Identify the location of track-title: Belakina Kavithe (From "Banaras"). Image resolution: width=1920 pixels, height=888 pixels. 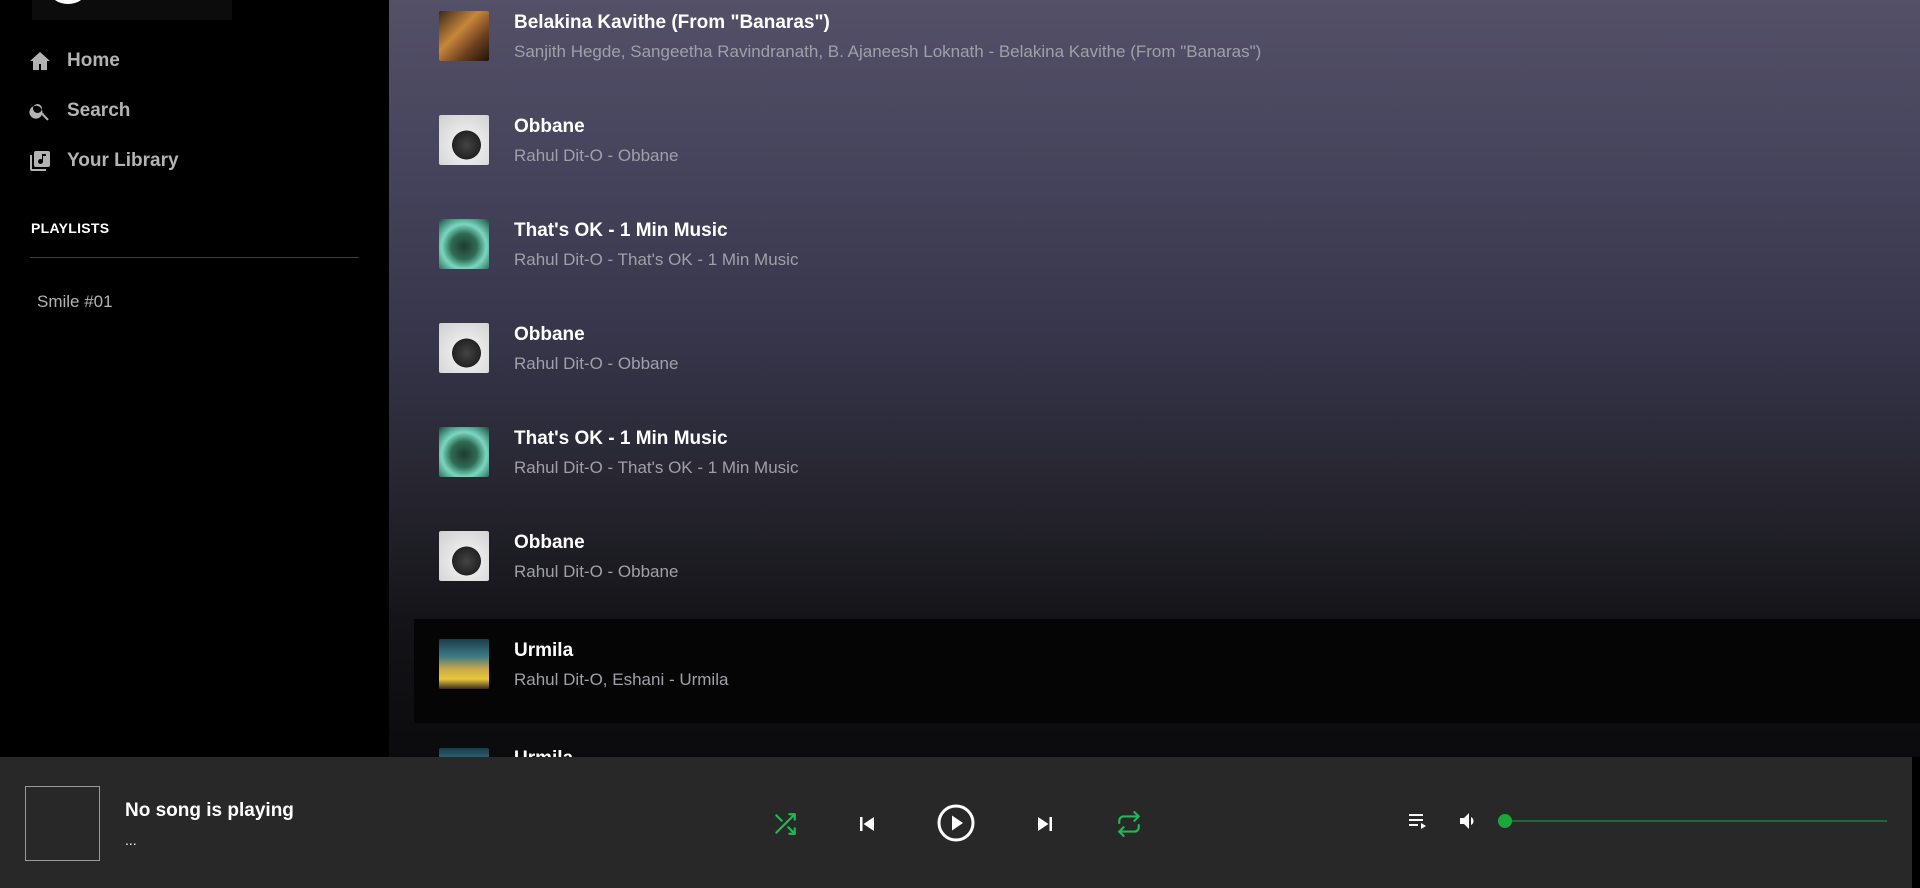
(672, 22).